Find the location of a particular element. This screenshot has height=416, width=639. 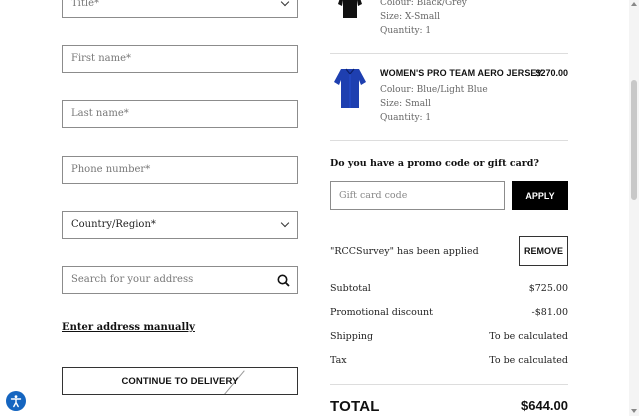

continue-to-delivery-label: CONTINUE TO DELIVERY is located at coordinates (180, 381).